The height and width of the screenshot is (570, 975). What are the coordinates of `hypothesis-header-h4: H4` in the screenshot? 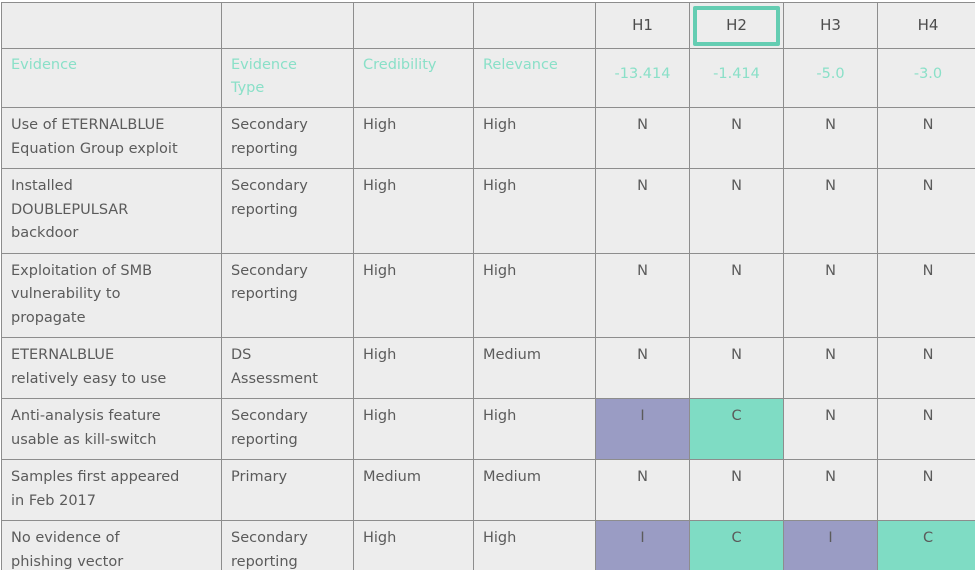 It's located at (926, 25).